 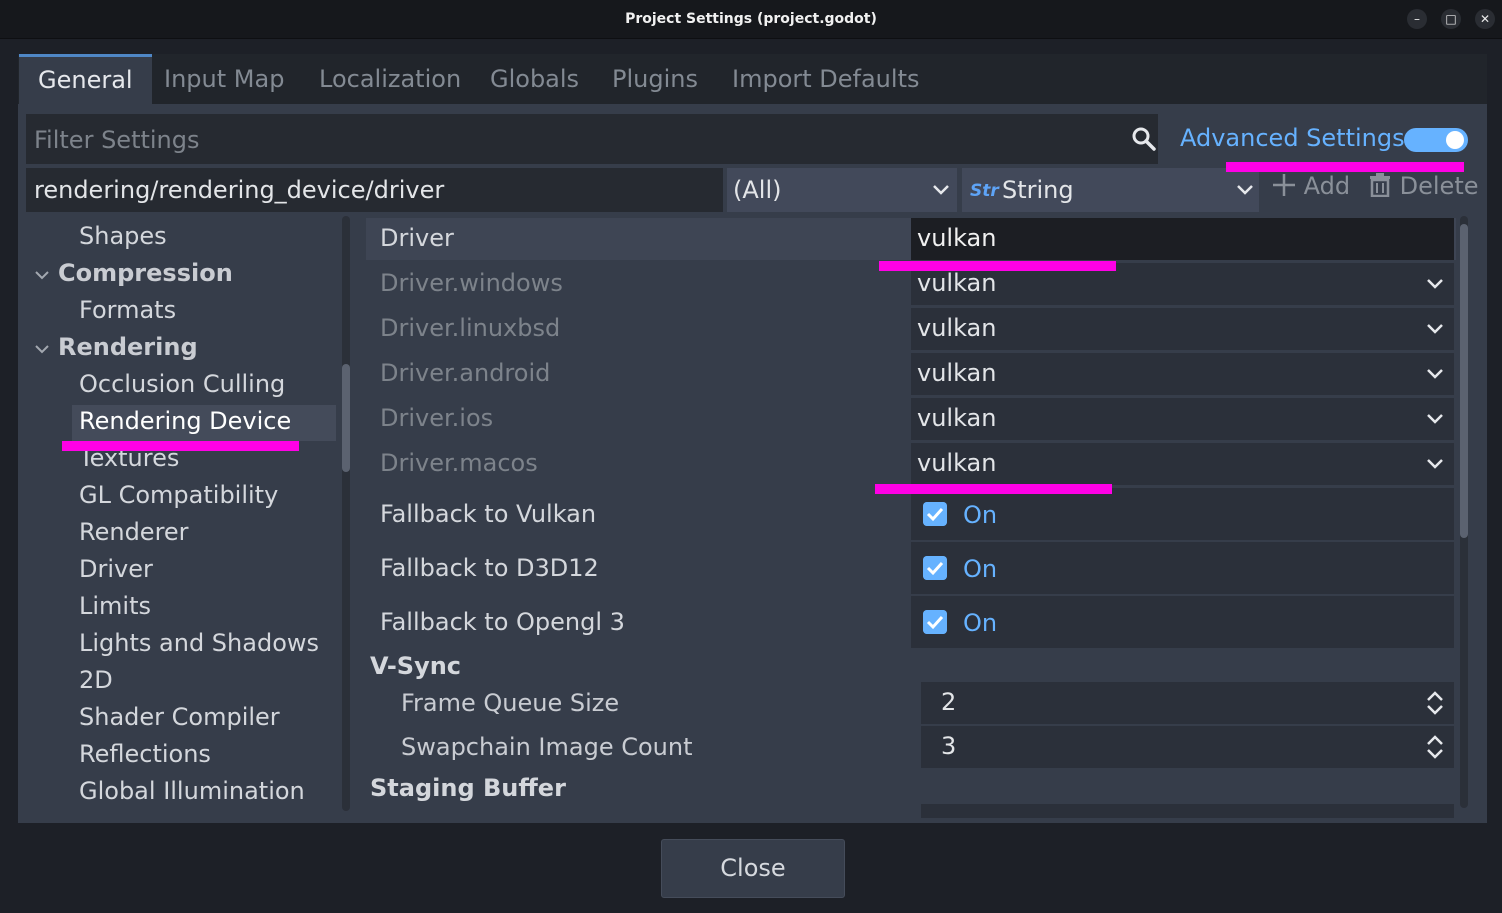 I want to click on close-button: Close, so click(x=753, y=868).